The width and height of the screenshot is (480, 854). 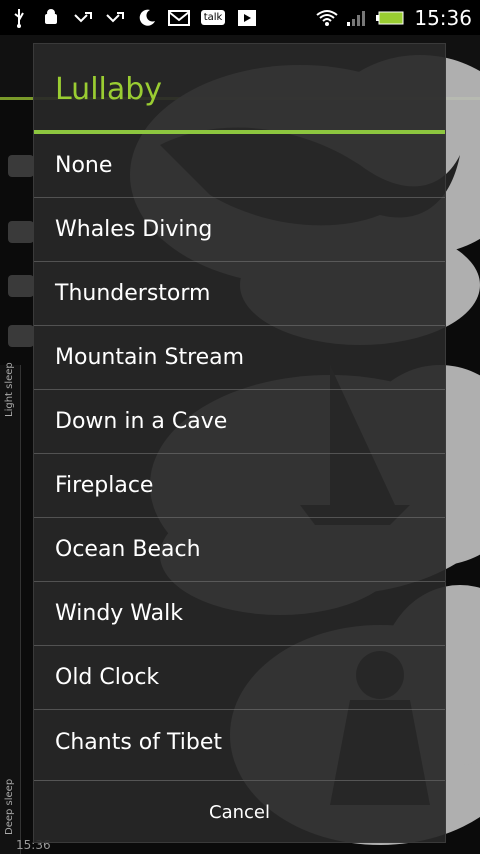 I want to click on system-icons: 15:36, so click(x=394, y=18).